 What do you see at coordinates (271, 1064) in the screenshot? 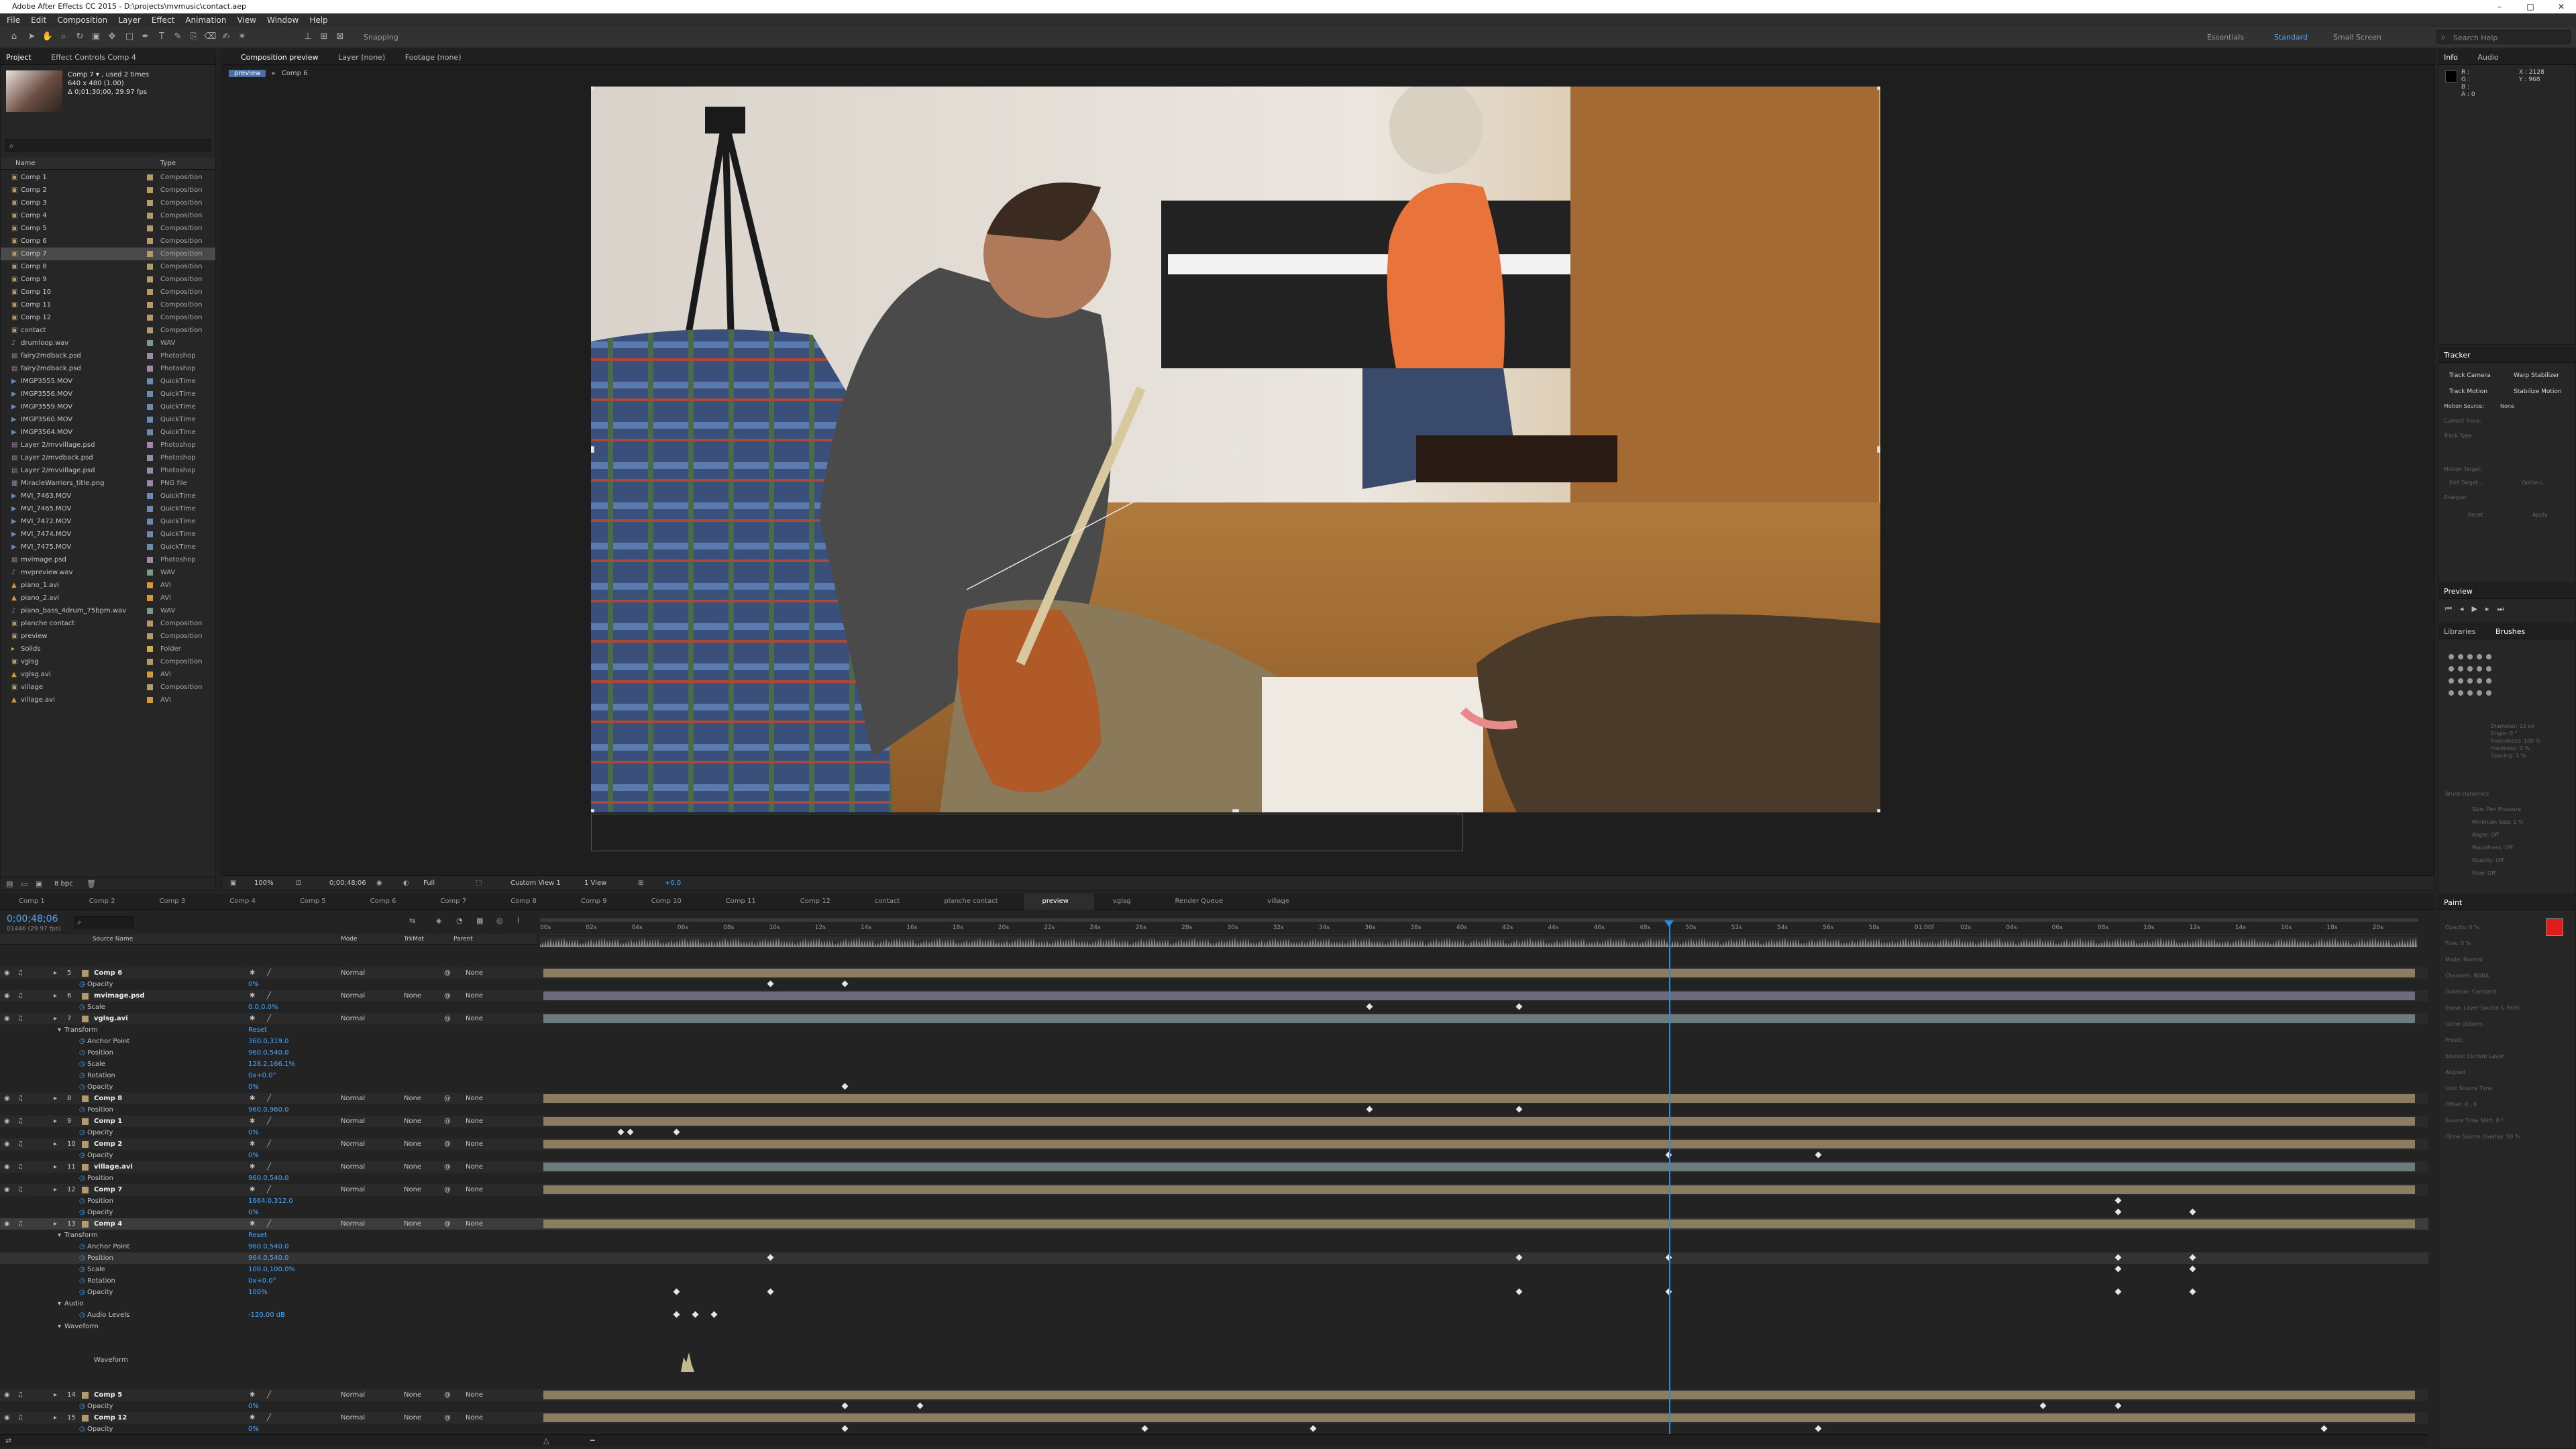
I see `property-value: 128.2,166.1%` at bounding box center [271, 1064].